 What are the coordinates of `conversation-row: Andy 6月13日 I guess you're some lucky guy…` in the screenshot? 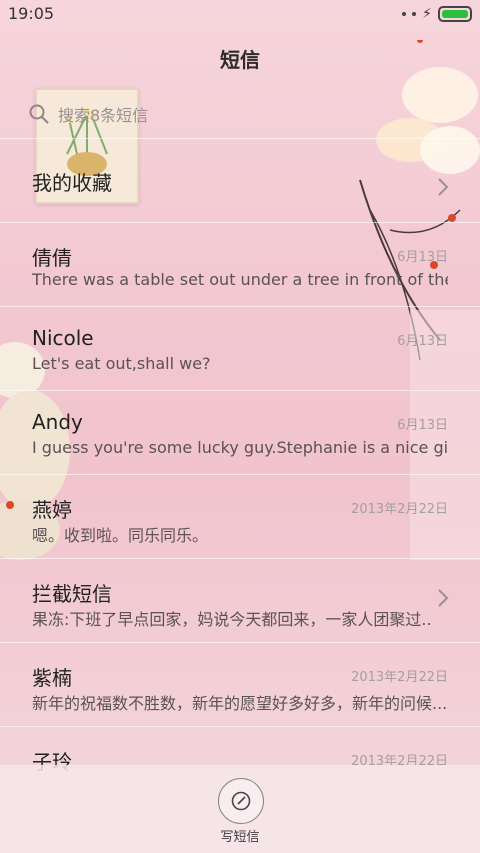 It's located at (240, 442).